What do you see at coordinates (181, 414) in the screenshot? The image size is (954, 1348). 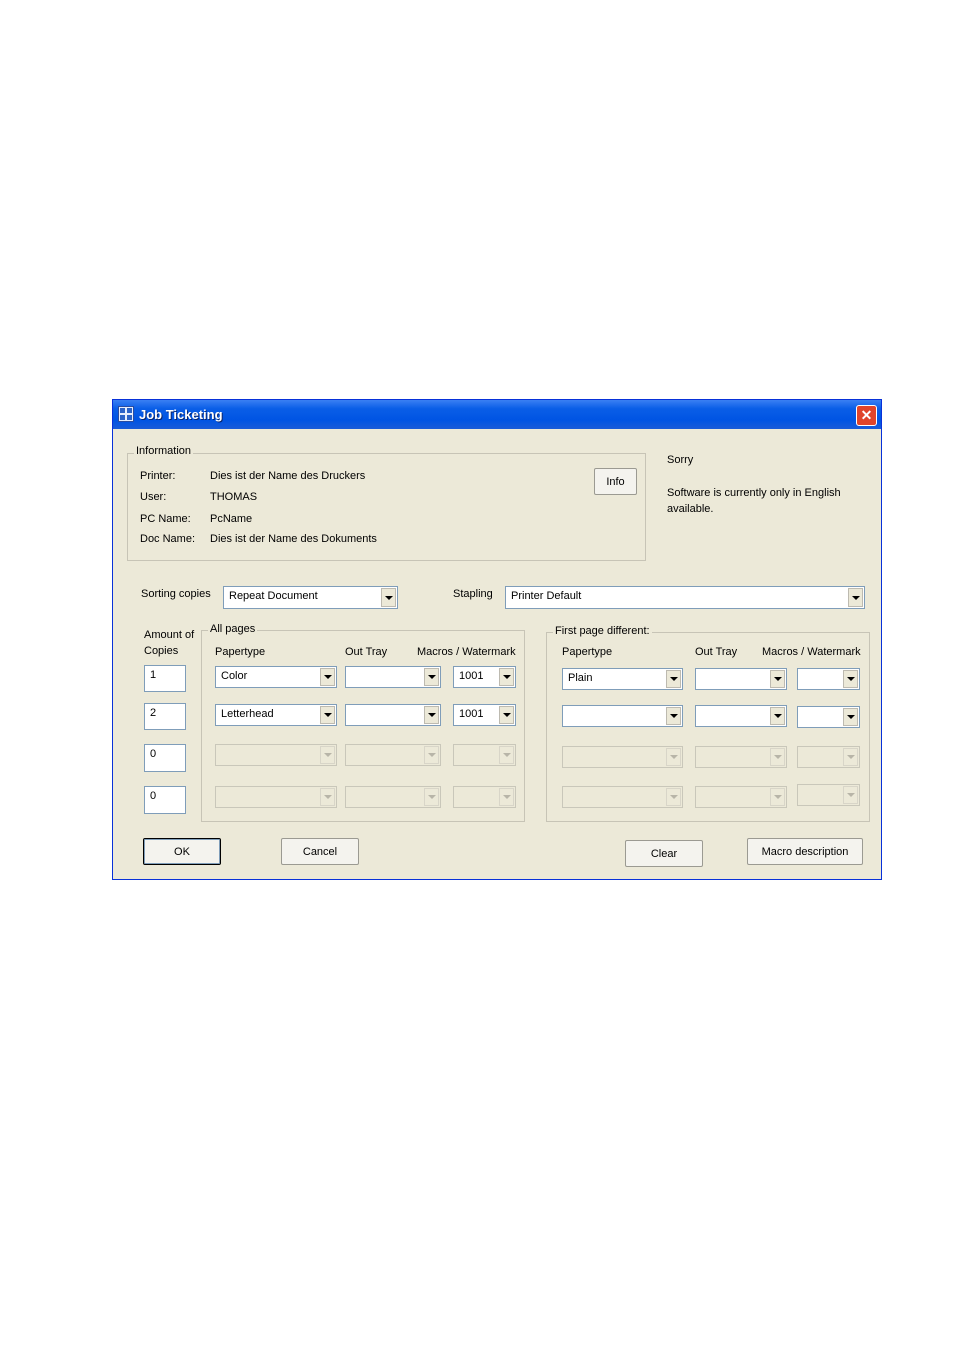 I see `window-title: Job Ticketing` at bounding box center [181, 414].